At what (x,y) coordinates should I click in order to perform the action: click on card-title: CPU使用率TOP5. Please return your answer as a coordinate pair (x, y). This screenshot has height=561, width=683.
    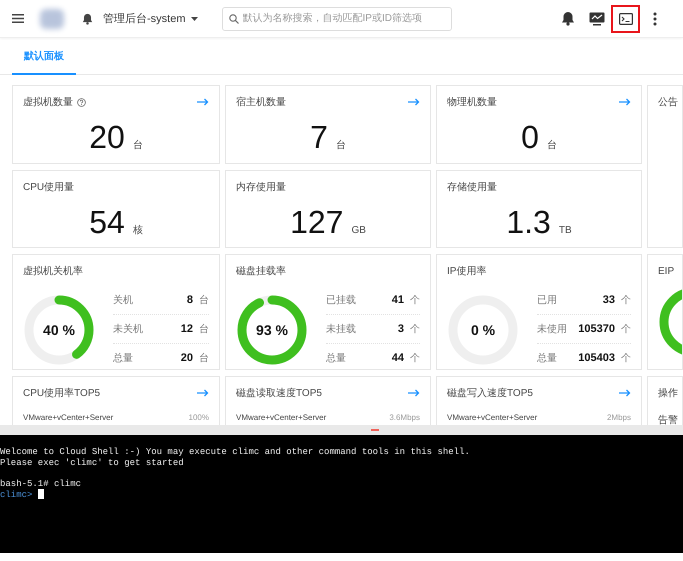
    Looking at the image, I should click on (61, 393).